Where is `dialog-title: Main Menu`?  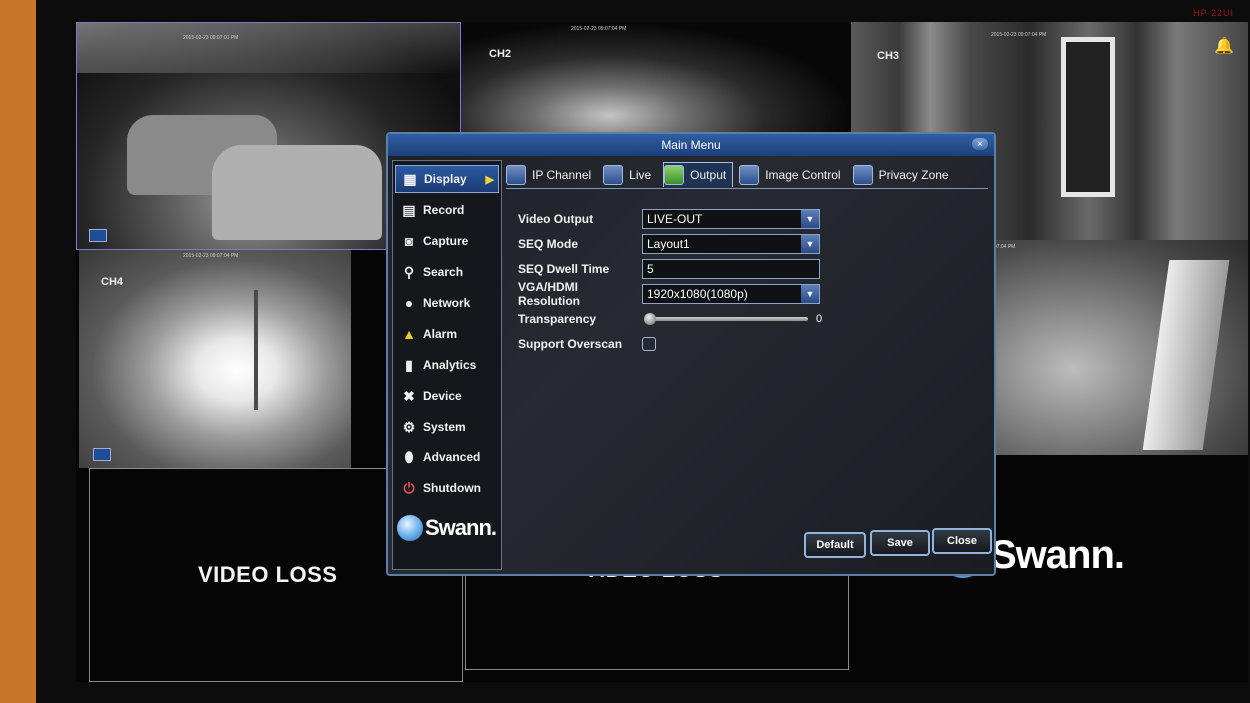
dialog-title: Main Menu is located at coordinates (691, 145).